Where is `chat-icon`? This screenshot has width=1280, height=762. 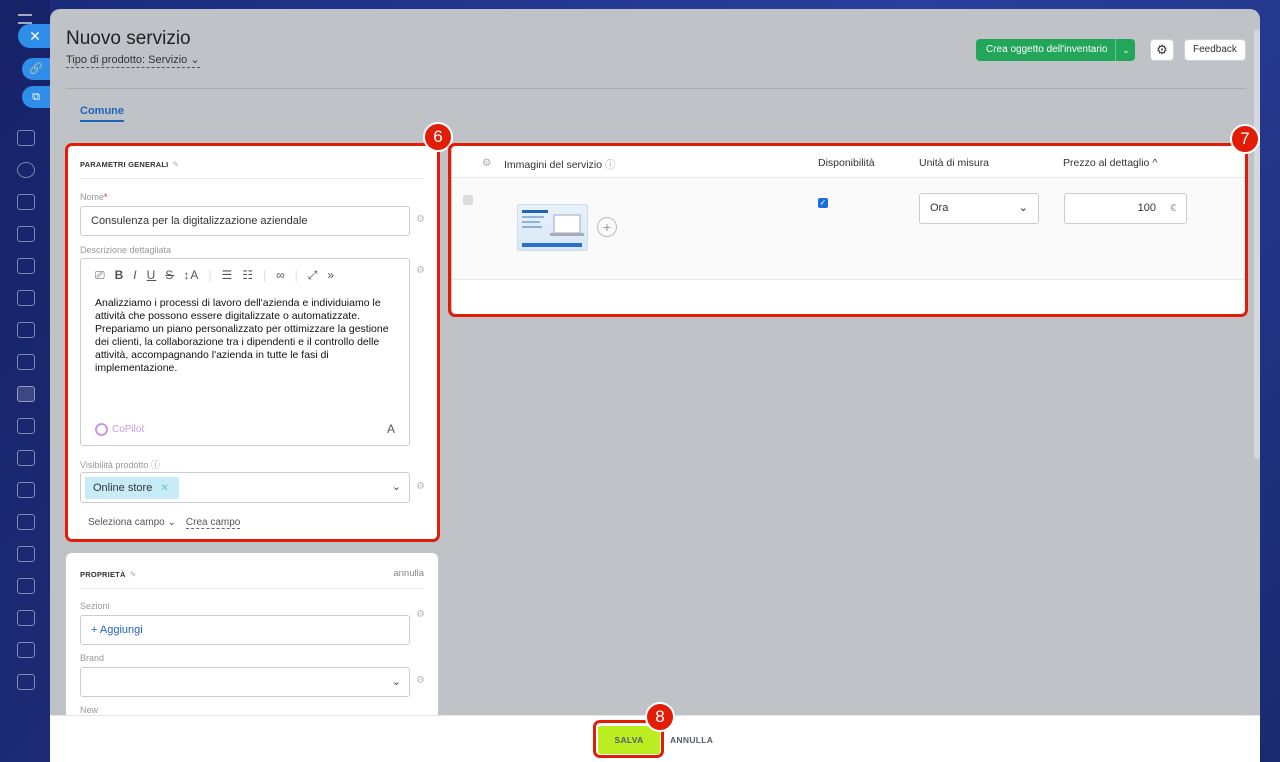 chat-icon is located at coordinates (26, 490).